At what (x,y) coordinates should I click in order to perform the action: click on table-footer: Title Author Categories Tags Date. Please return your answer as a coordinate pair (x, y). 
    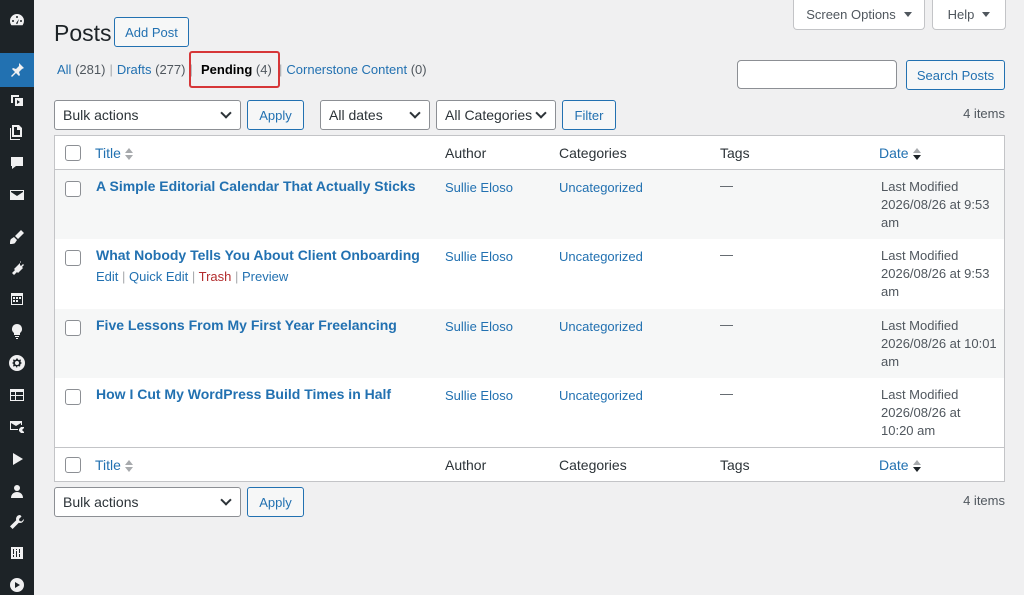
    Looking at the image, I should click on (529, 464).